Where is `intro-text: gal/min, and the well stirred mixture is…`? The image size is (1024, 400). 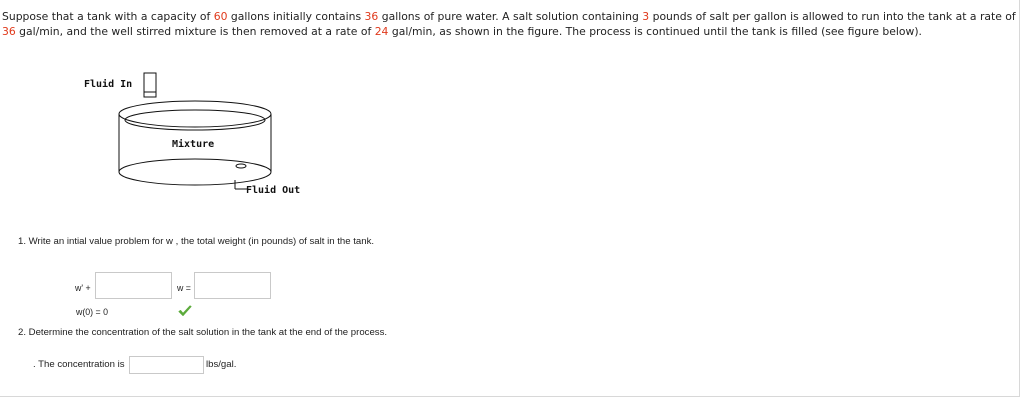
intro-text: gal/min, and the well stirred mixture is… is located at coordinates (195, 31).